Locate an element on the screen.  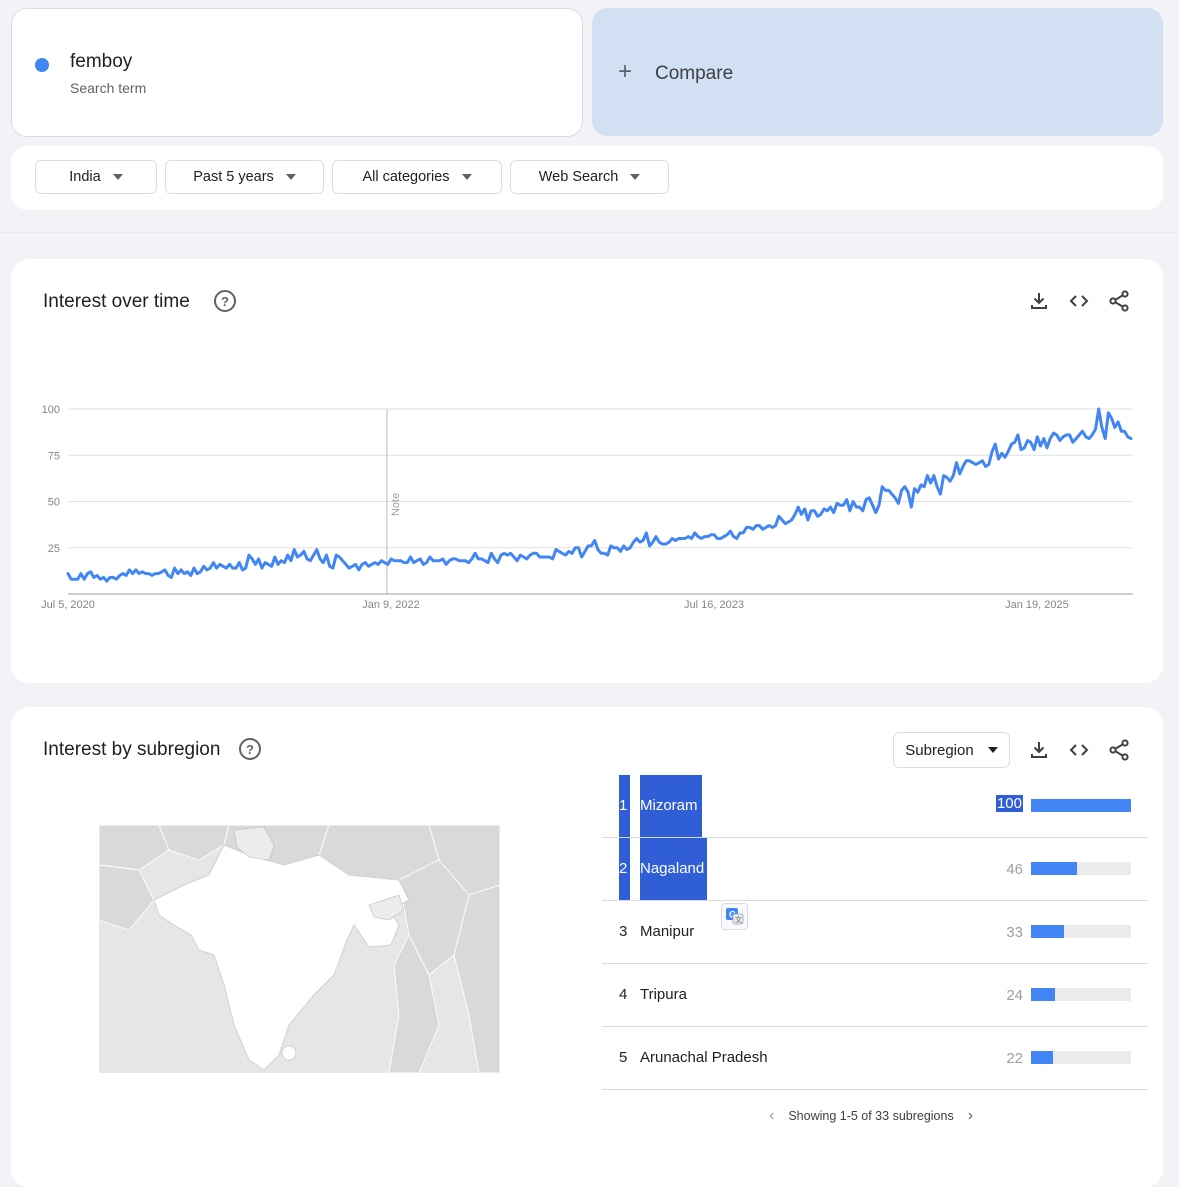
rank-number: 4 is located at coordinates (623, 994).